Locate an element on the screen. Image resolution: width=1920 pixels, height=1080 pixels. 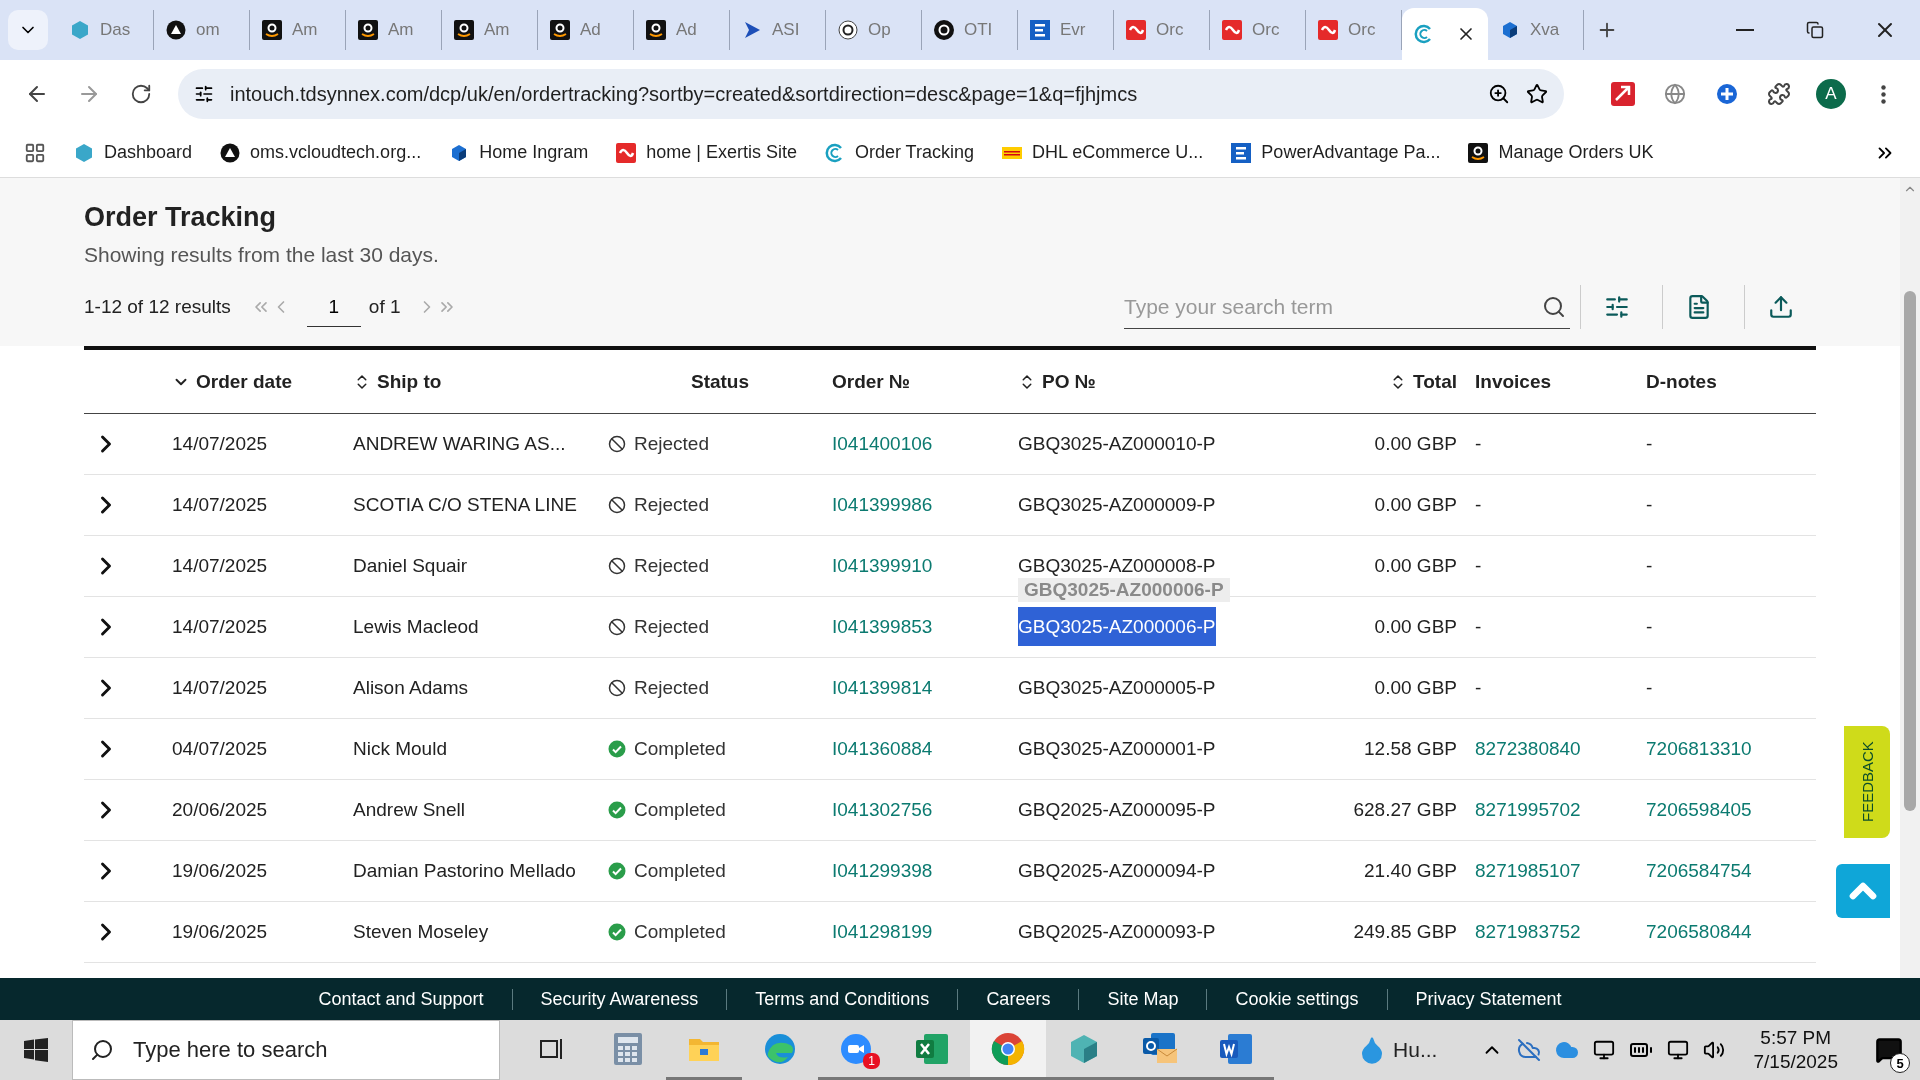
browser-tab: Das is located at coordinates (106, 30).